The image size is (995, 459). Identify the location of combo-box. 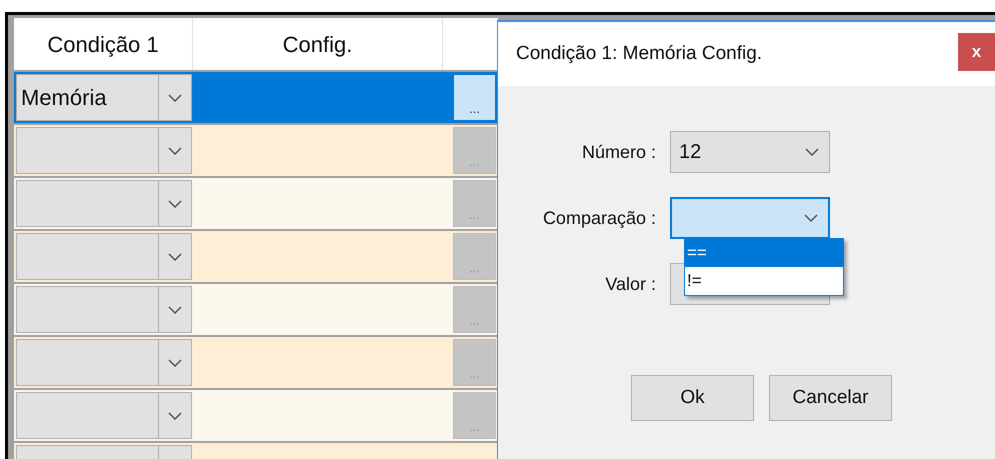
(750, 218).